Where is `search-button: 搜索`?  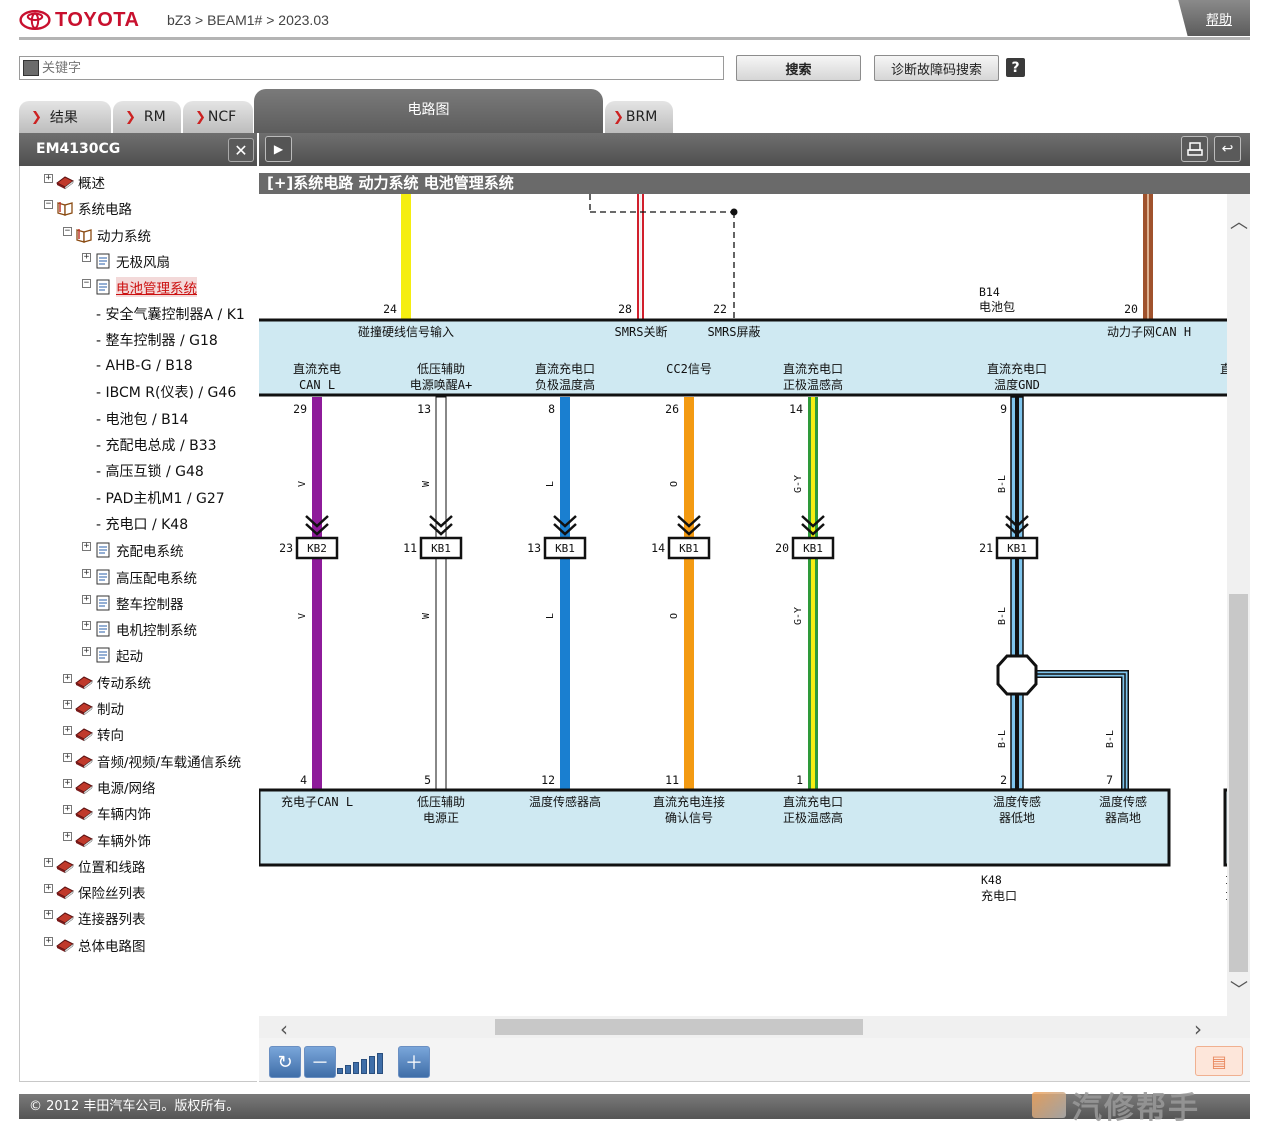
search-button: 搜索 is located at coordinates (798, 68).